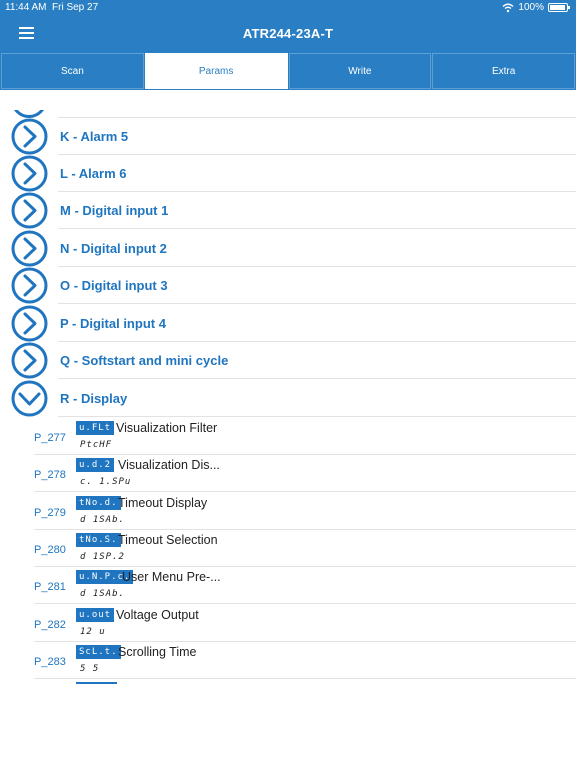 The width and height of the screenshot is (576, 768). What do you see at coordinates (288, 285) in the screenshot?
I see `group-row-o: O - Digital input 3` at bounding box center [288, 285].